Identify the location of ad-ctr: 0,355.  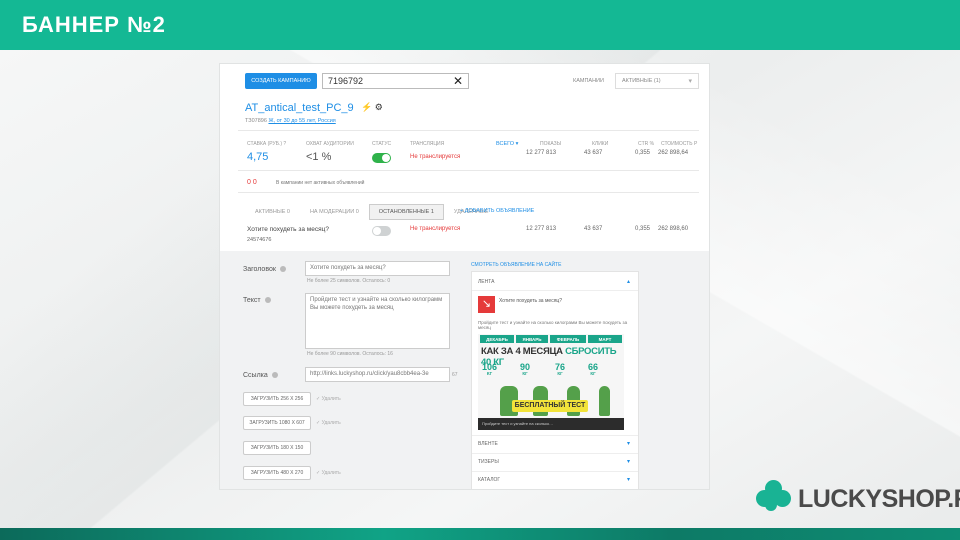
(643, 229).